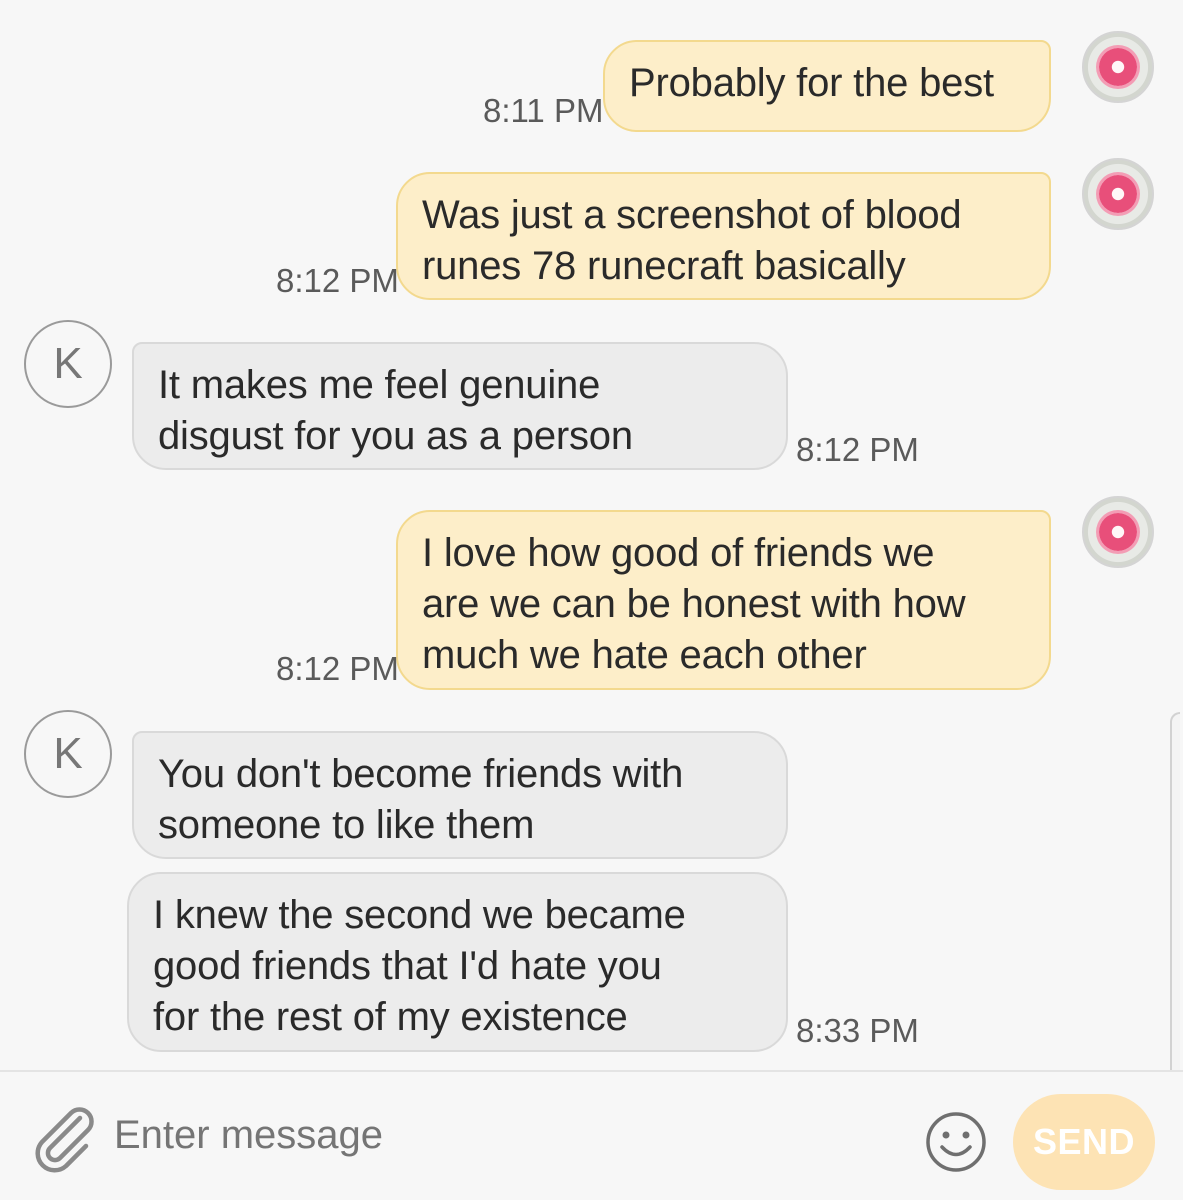  I want to click on message-text-line: runes 78 runecraft basically, so click(664, 266).